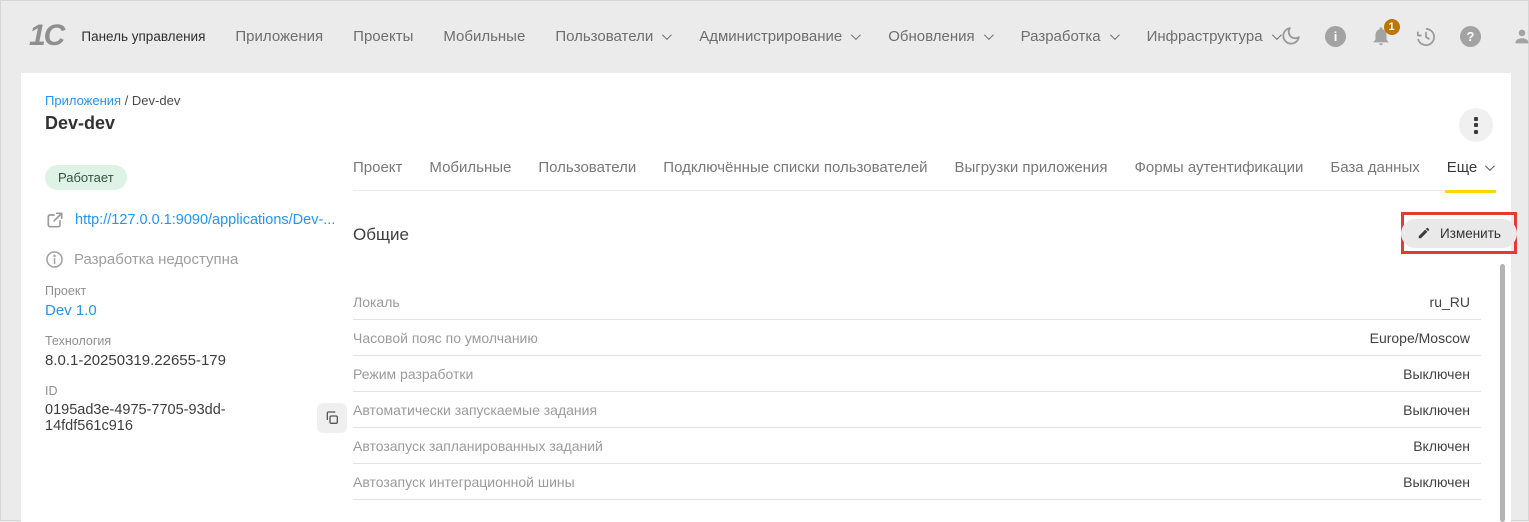 Image resolution: width=1529 pixels, height=522 pixels. What do you see at coordinates (78, 341) in the screenshot?
I see `technology-label: Технология` at bounding box center [78, 341].